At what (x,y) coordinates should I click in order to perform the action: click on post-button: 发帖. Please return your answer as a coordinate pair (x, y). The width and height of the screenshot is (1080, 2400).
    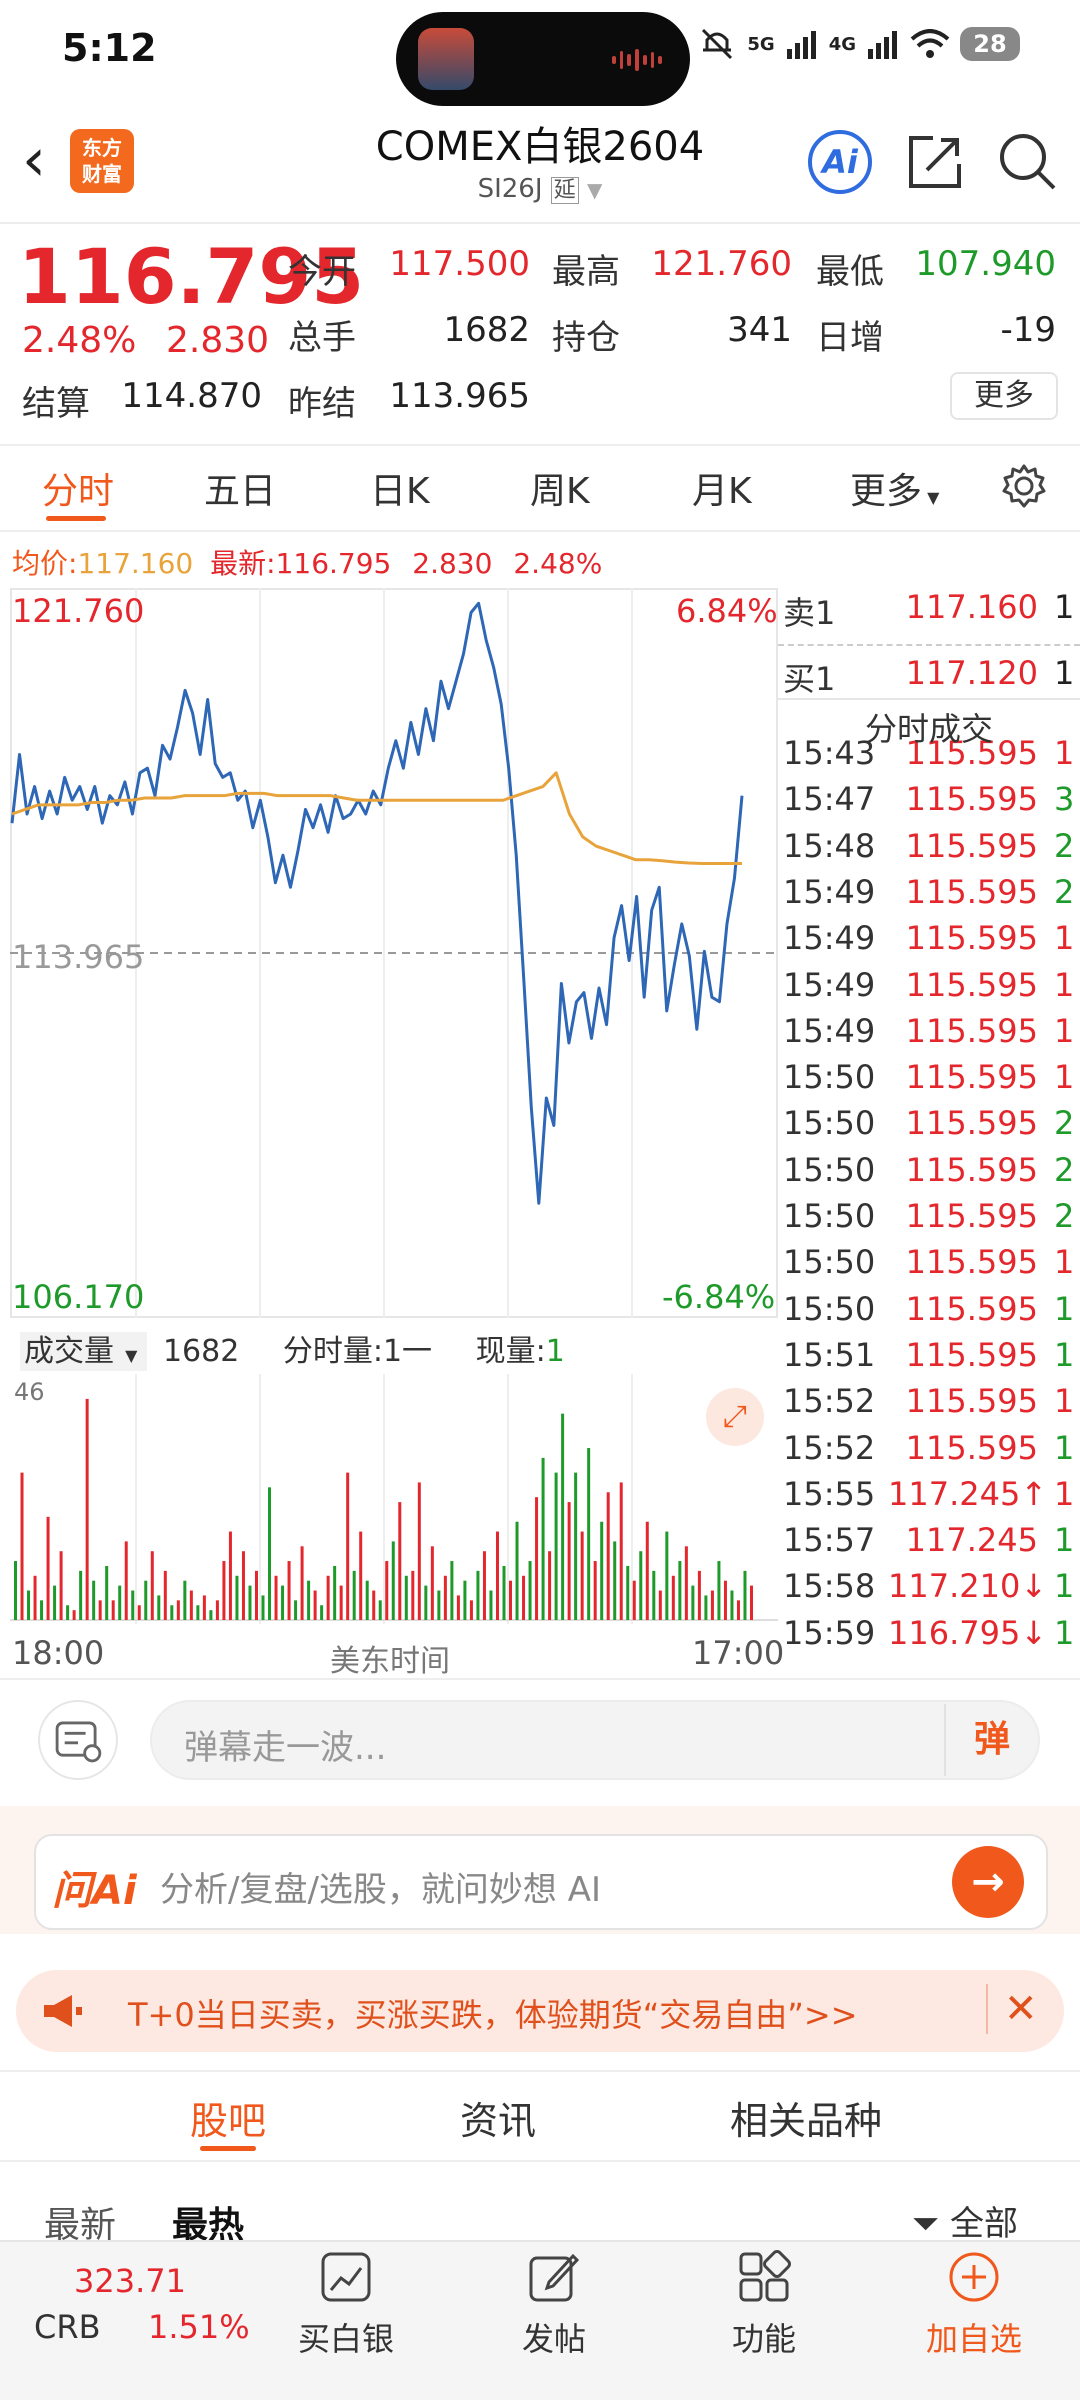
    Looking at the image, I should click on (554, 2305).